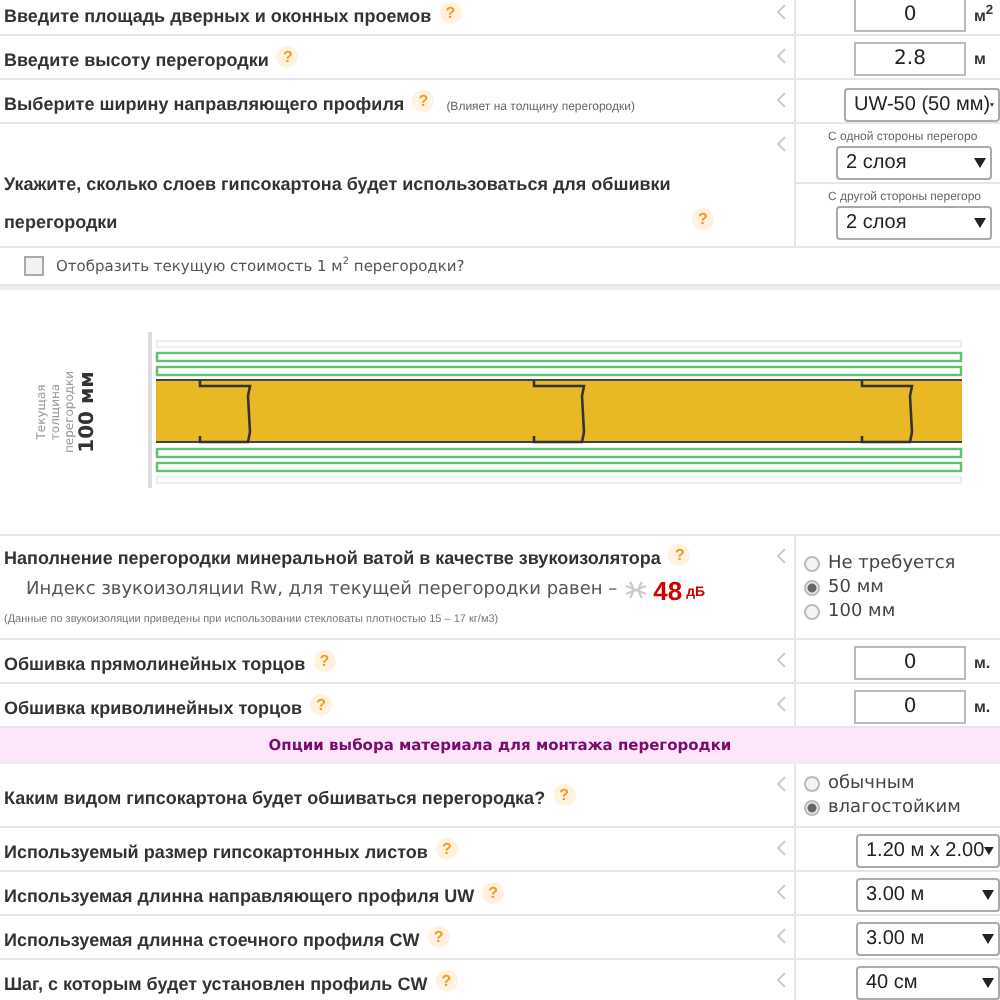 The height and width of the screenshot is (1000, 1000). Describe the element at coordinates (239, 896) in the screenshot. I see `field-label: Используемая длинна направляющего профиля UW` at that location.